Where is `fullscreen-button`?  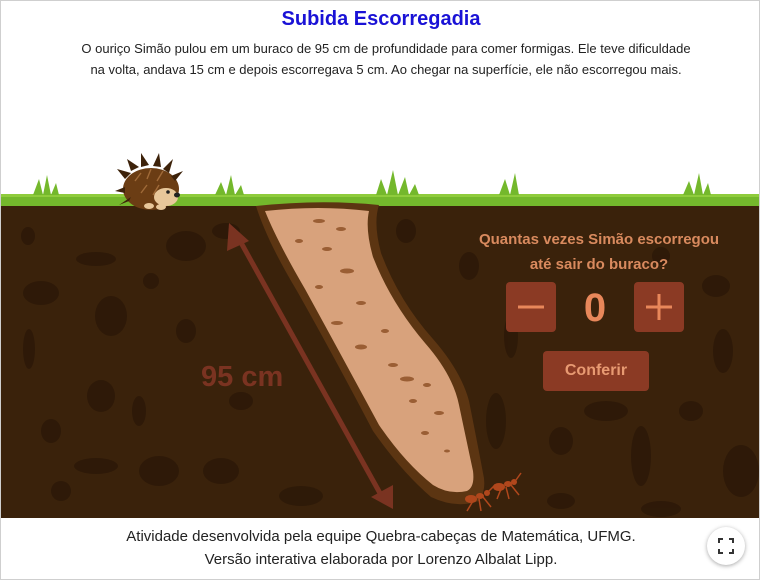 fullscreen-button is located at coordinates (726, 546).